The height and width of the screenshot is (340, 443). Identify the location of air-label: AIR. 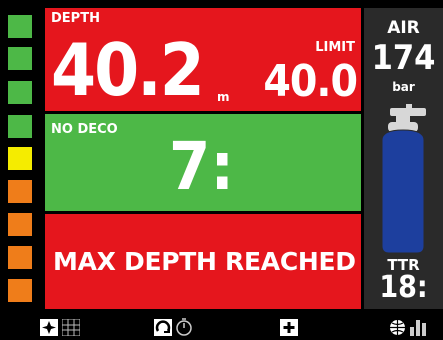
(403, 28).